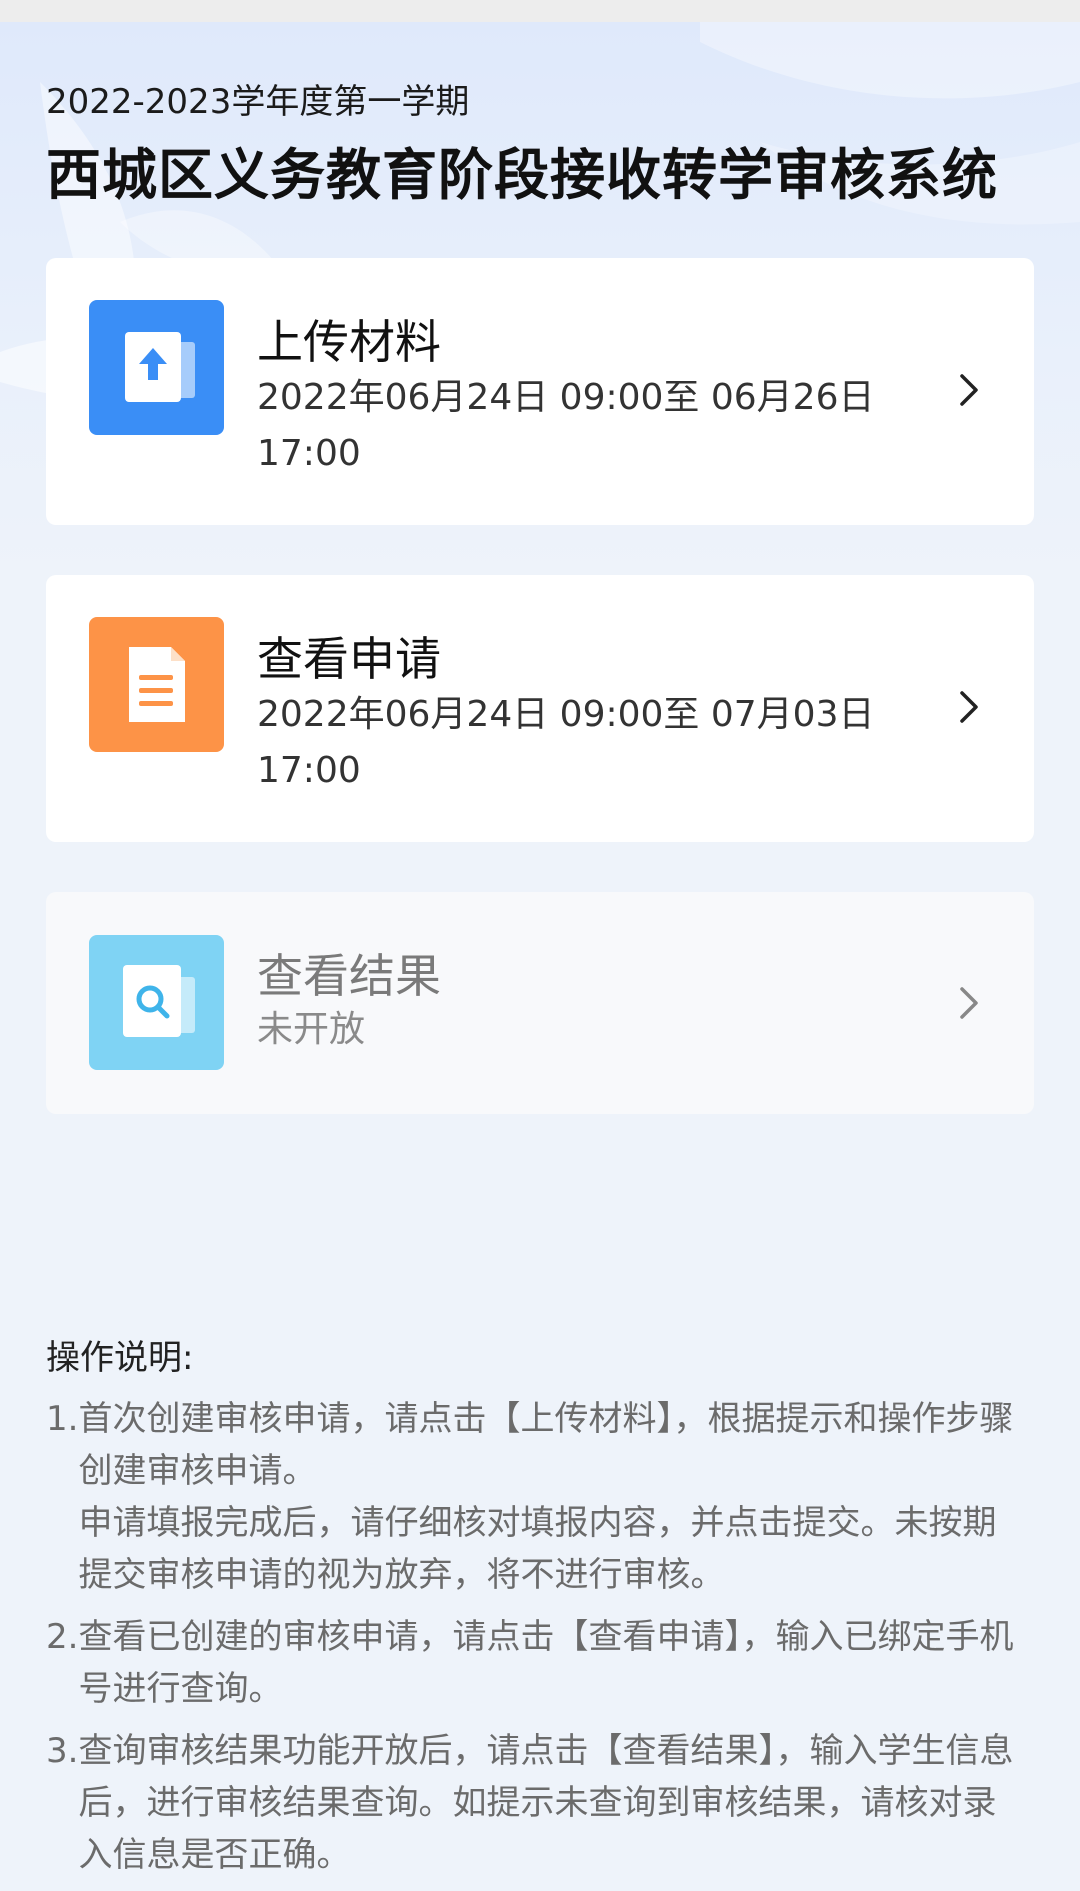  What do you see at coordinates (566, 742) in the screenshot?
I see `card-schedule: 2022年06月24日 09:00至 07月03日 17:00` at bounding box center [566, 742].